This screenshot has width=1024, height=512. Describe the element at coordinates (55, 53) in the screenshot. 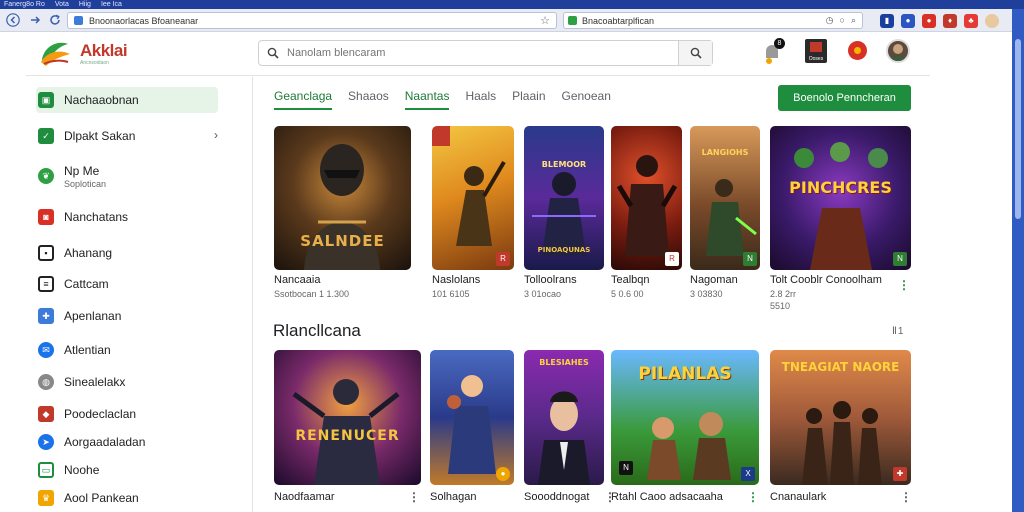

I see `app-logo-icon` at that location.